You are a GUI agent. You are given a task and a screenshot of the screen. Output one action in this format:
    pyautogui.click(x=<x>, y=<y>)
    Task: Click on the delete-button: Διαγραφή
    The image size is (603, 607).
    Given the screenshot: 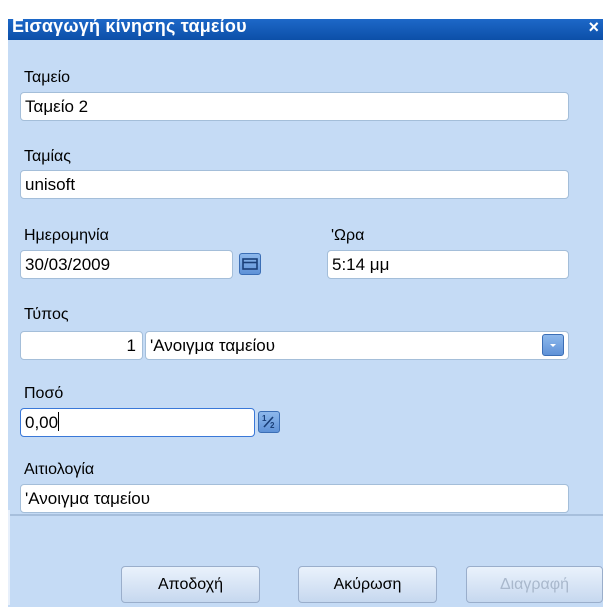 What is the action you would take?
    pyautogui.click(x=534, y=584)
    